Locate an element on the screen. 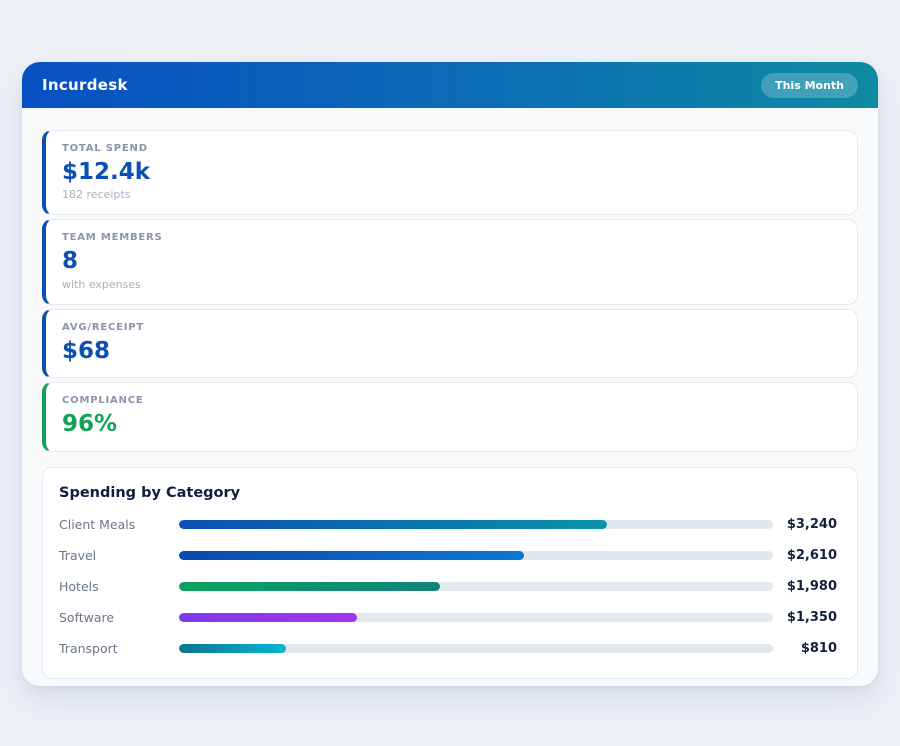 The width and height of the screenshot is (900, 746). chart-row: Software $1,350 is located at coordinates (448, 617).